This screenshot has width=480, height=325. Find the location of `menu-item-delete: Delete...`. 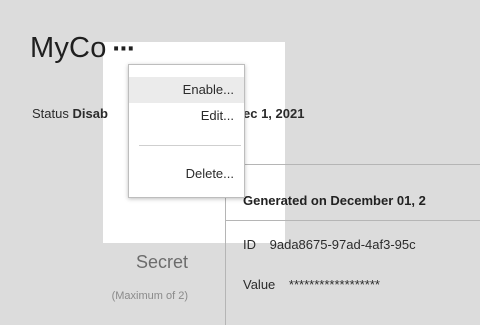

menu-item-delete: Delete... is located at coordinates (186, 174).